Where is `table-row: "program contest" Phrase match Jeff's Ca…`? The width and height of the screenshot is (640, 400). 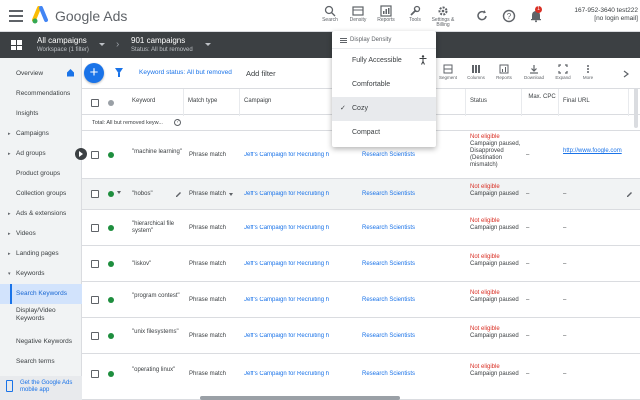
table-row: "program contest" Phrase match Jeff's Ca… is located at coordinates (361, 300).